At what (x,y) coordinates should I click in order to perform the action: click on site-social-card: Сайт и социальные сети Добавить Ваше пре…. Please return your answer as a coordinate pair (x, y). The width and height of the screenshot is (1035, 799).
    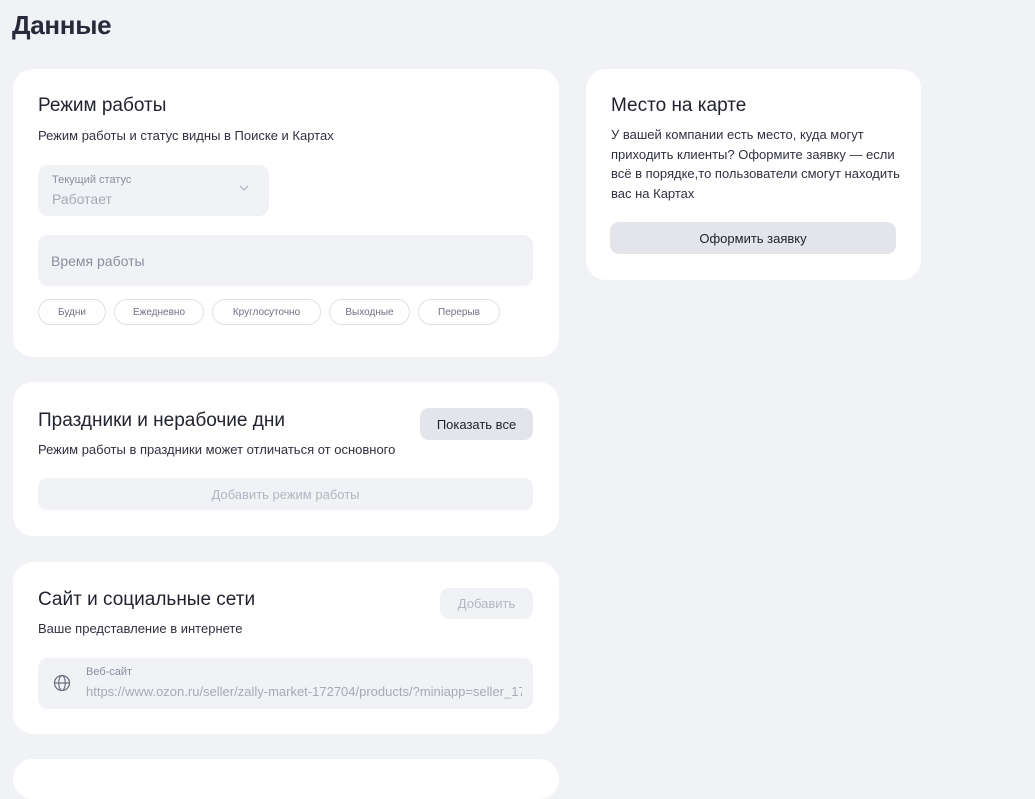
    Looking at the image, I should click on (286, 648).